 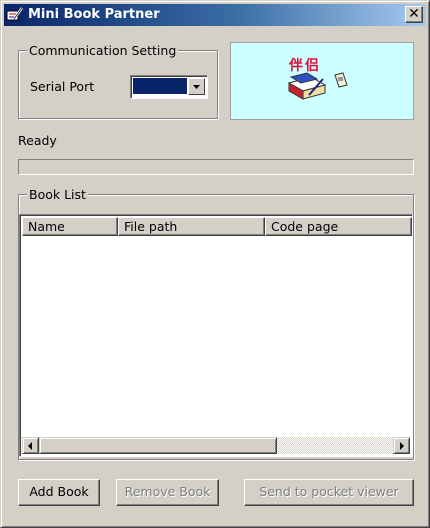 What do you see at coordinates (70, 226) in the screenshot?
I see `column-header-name: Name` at bounding box center [70, 226].